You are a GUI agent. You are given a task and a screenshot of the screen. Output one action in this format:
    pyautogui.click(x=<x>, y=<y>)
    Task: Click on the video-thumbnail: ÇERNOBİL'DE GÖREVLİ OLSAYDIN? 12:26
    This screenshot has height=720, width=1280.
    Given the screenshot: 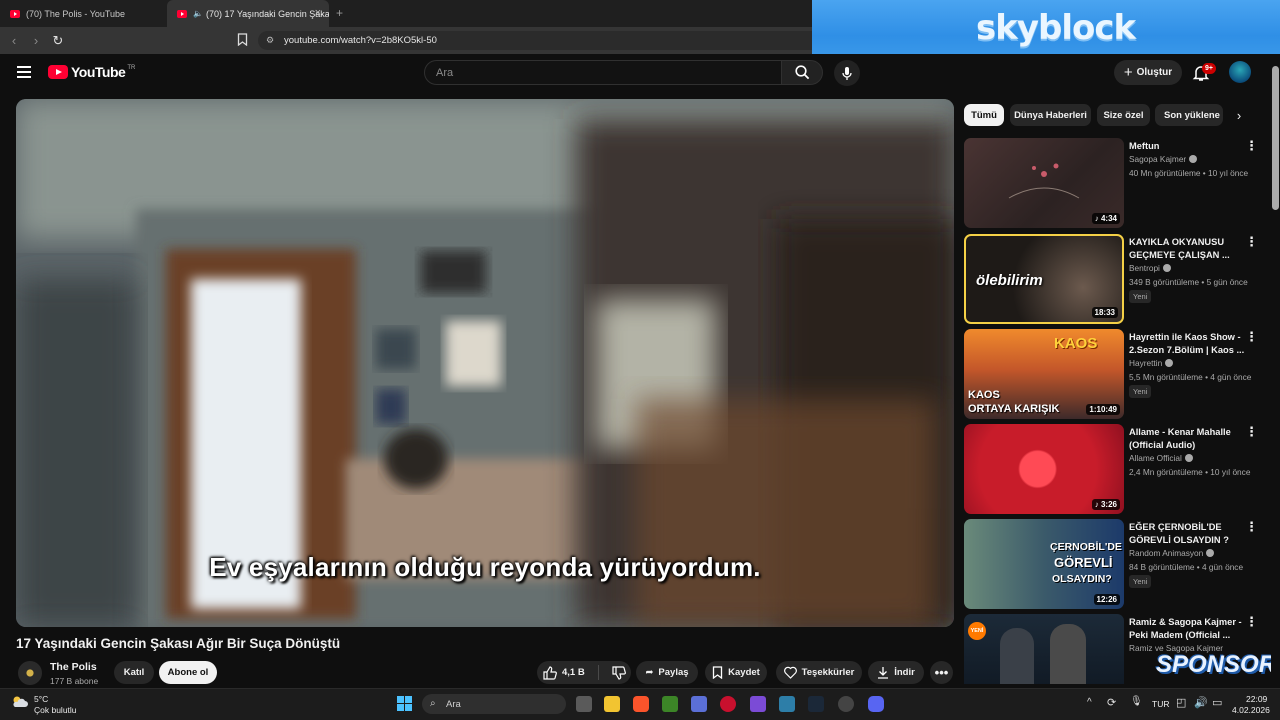 What is the action you would take?
    pyautogui.click(x=1044, y=564)
    